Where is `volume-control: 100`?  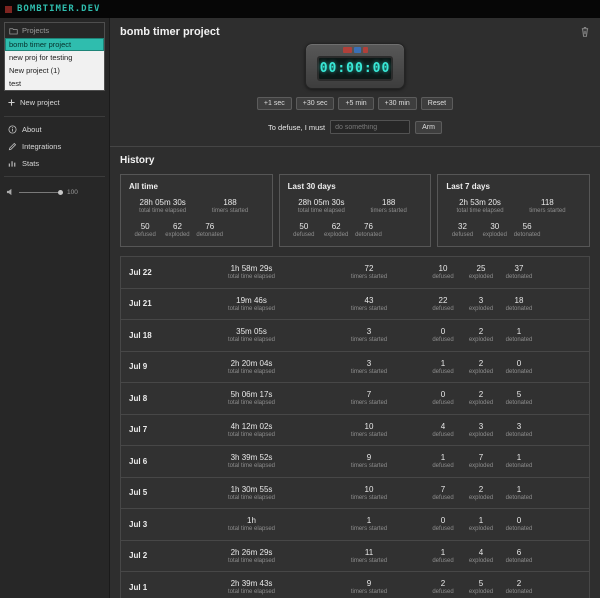
volume-control: 100 is located at coordinates (54, 188).